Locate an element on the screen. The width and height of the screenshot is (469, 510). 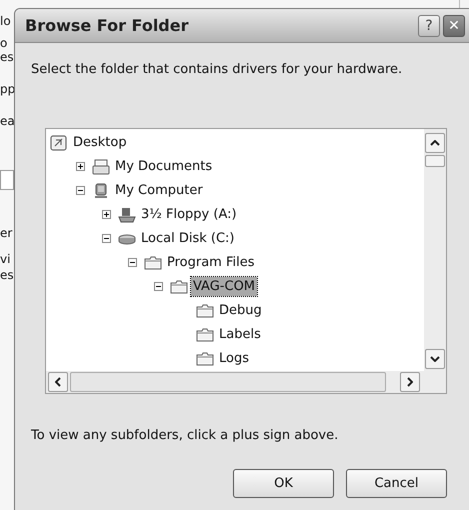
tree-item: Labels is located at coordinates (240, 334).